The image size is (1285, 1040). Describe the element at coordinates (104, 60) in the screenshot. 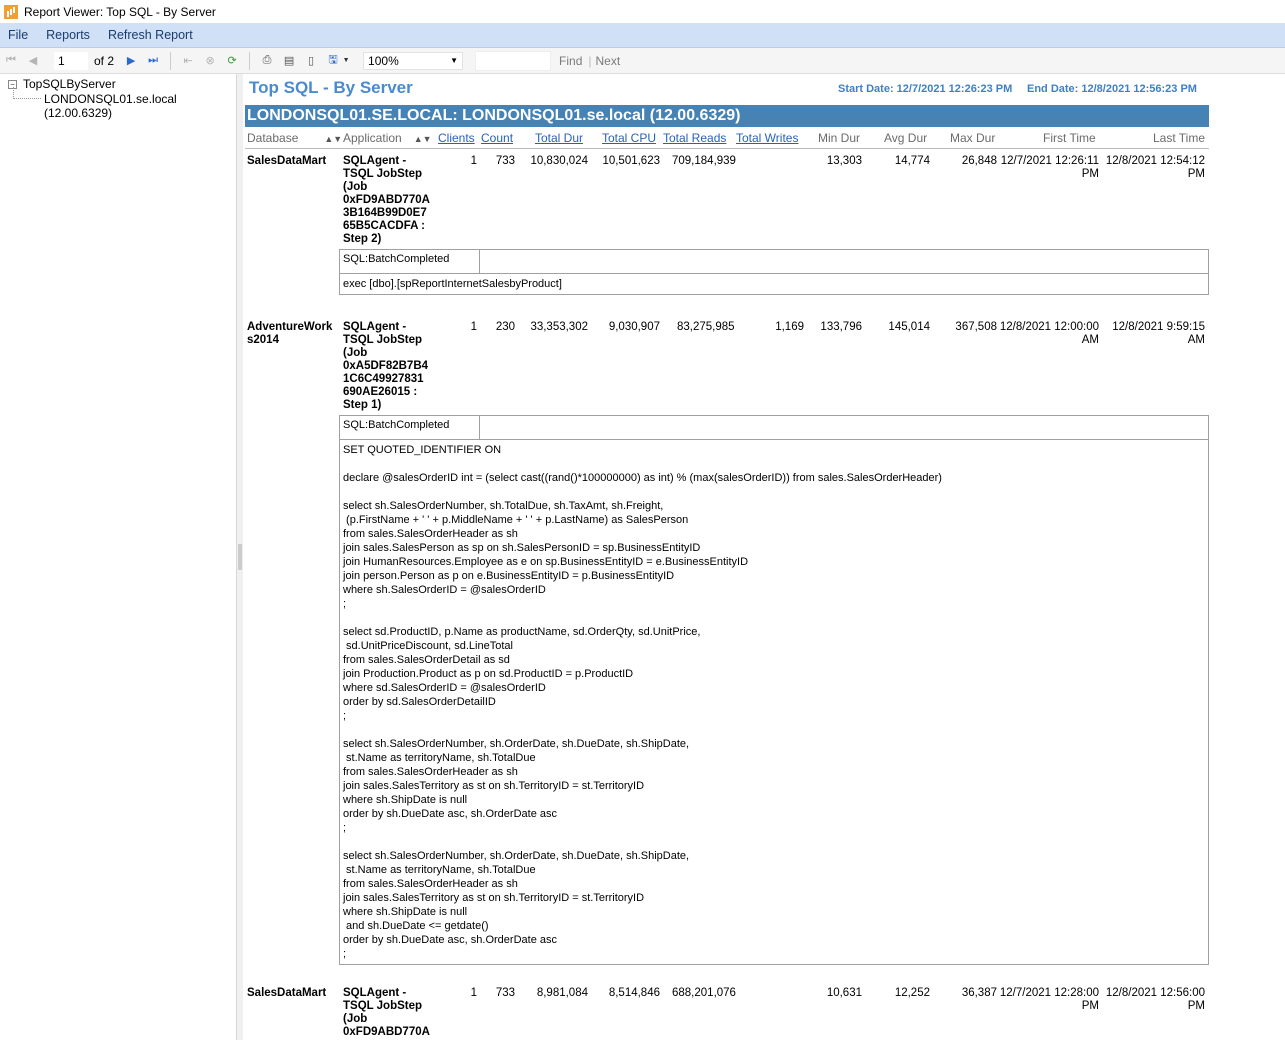

I see `page-of-label: of 2` at that location.